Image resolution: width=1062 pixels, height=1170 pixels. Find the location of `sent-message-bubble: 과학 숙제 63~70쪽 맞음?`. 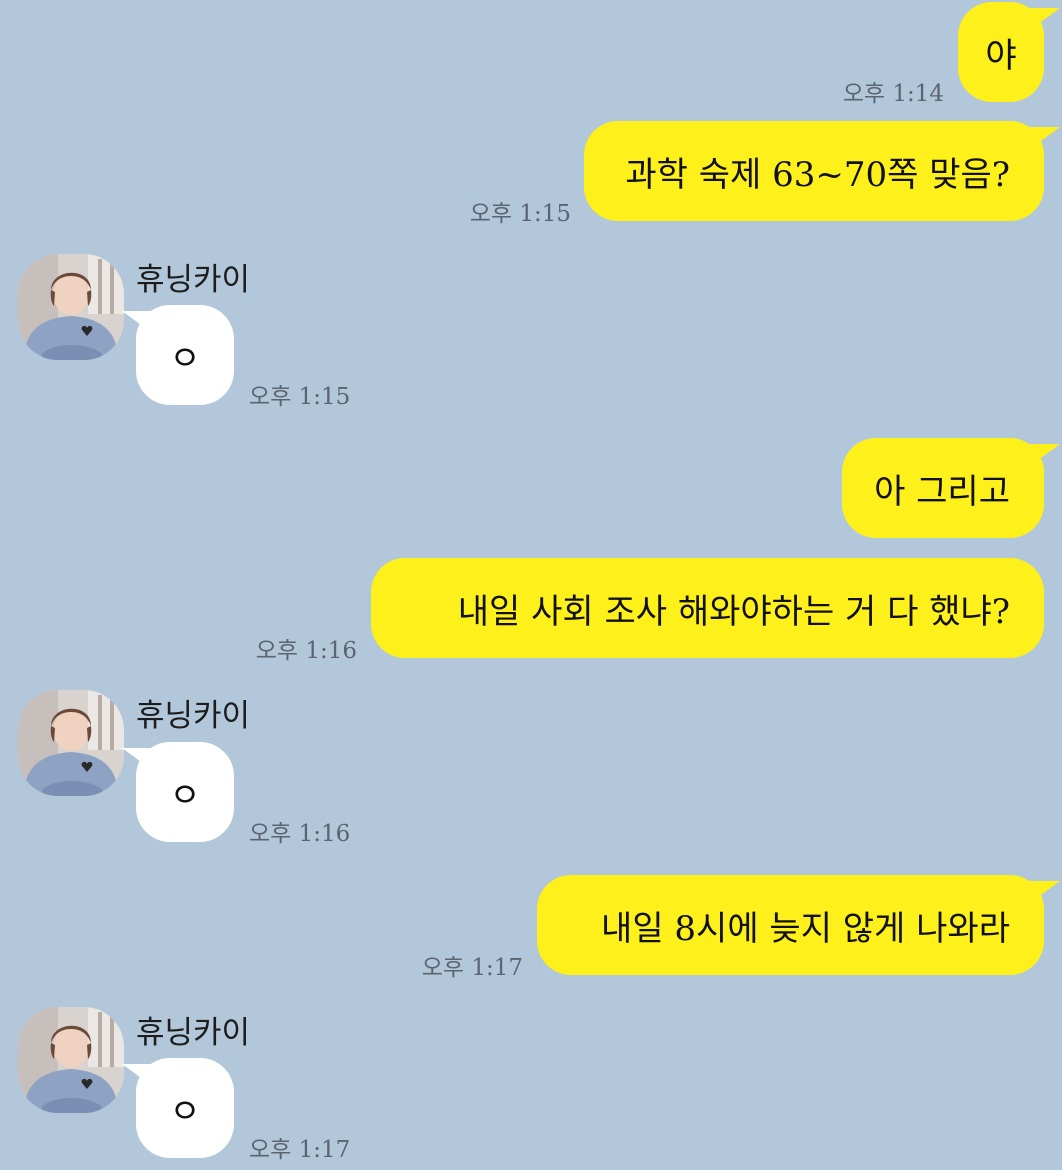

sent-message-bubble: 과학 숙제 63~70쪽 맞음? is located at coordinates (822, 171).